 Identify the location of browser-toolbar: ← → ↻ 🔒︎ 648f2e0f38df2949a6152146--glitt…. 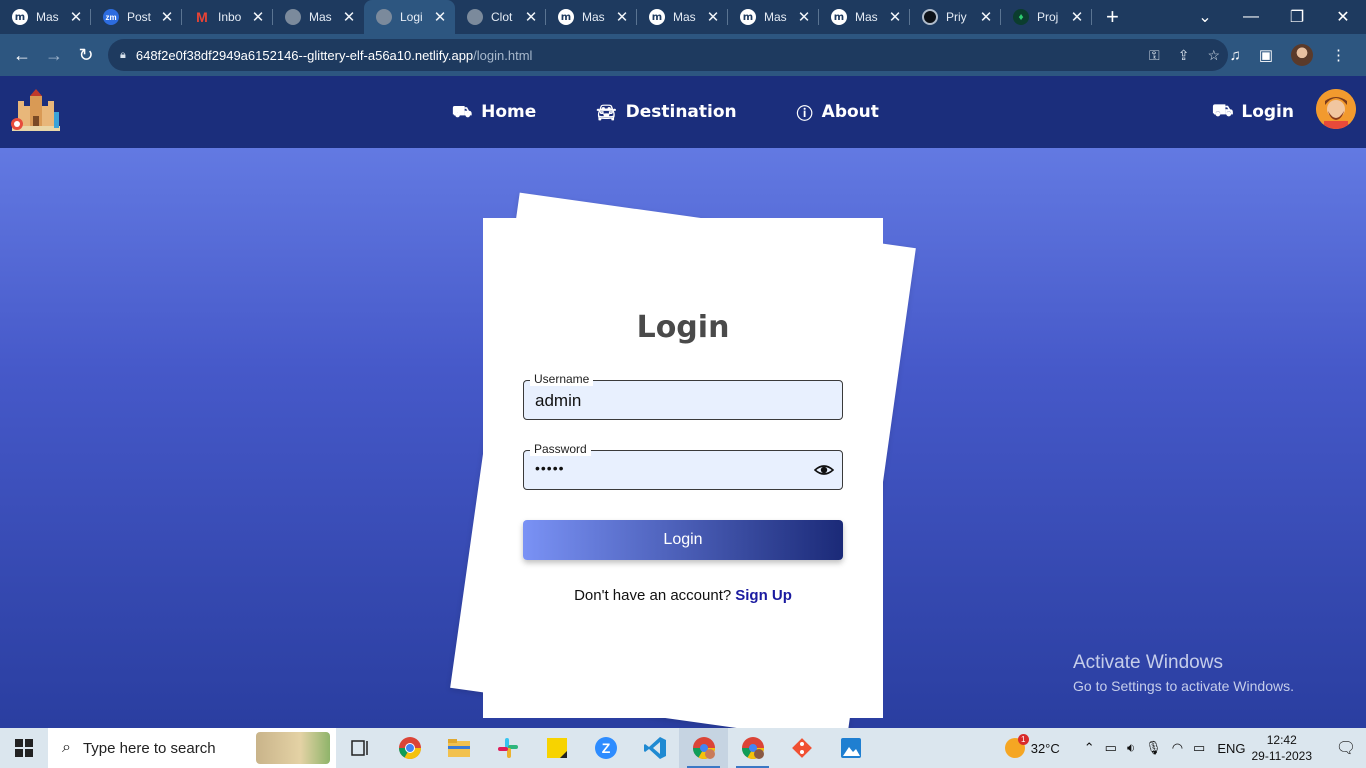
(683, 55).